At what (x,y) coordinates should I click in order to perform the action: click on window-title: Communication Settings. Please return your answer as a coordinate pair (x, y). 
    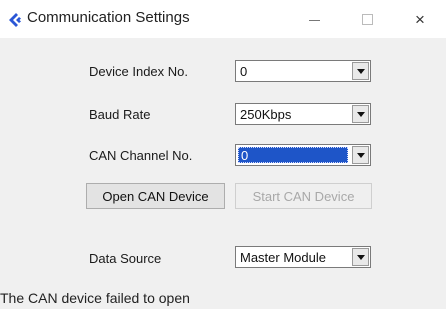
    Looking at the image, I should click on (108, 17).